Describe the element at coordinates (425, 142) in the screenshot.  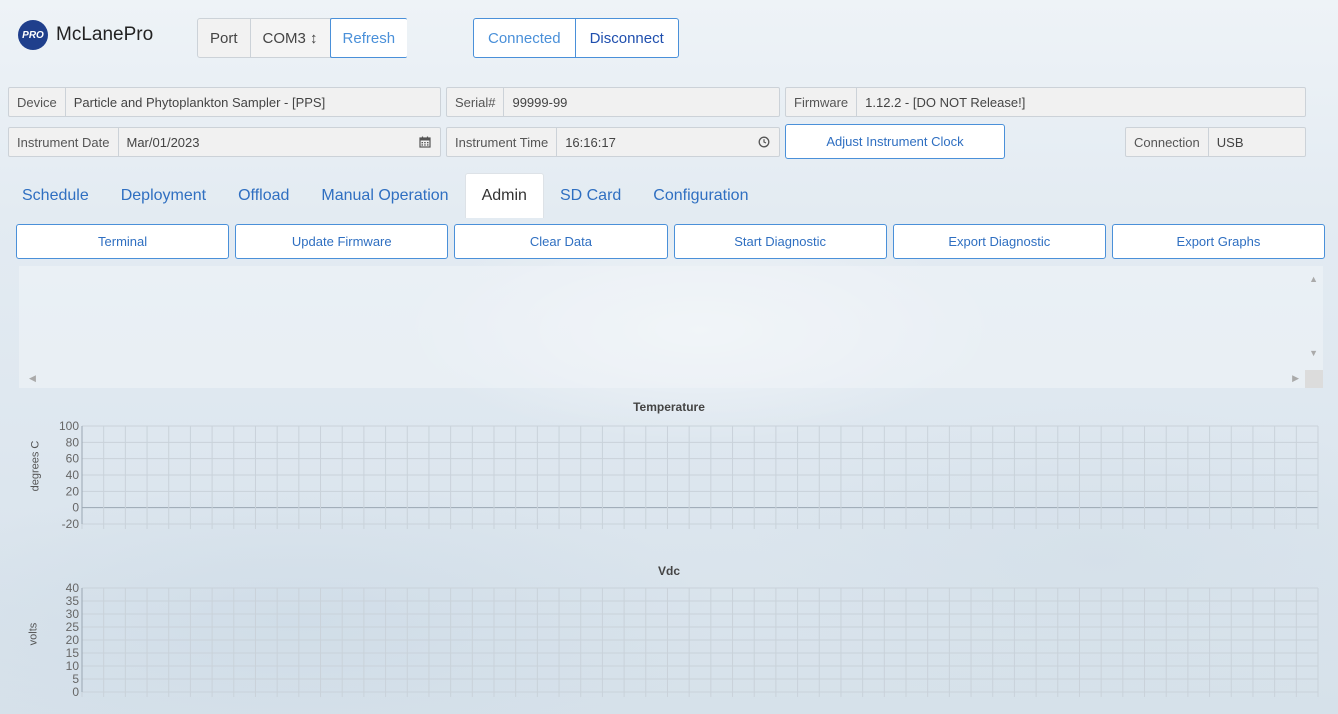
I see `calendar-icon` at that location.